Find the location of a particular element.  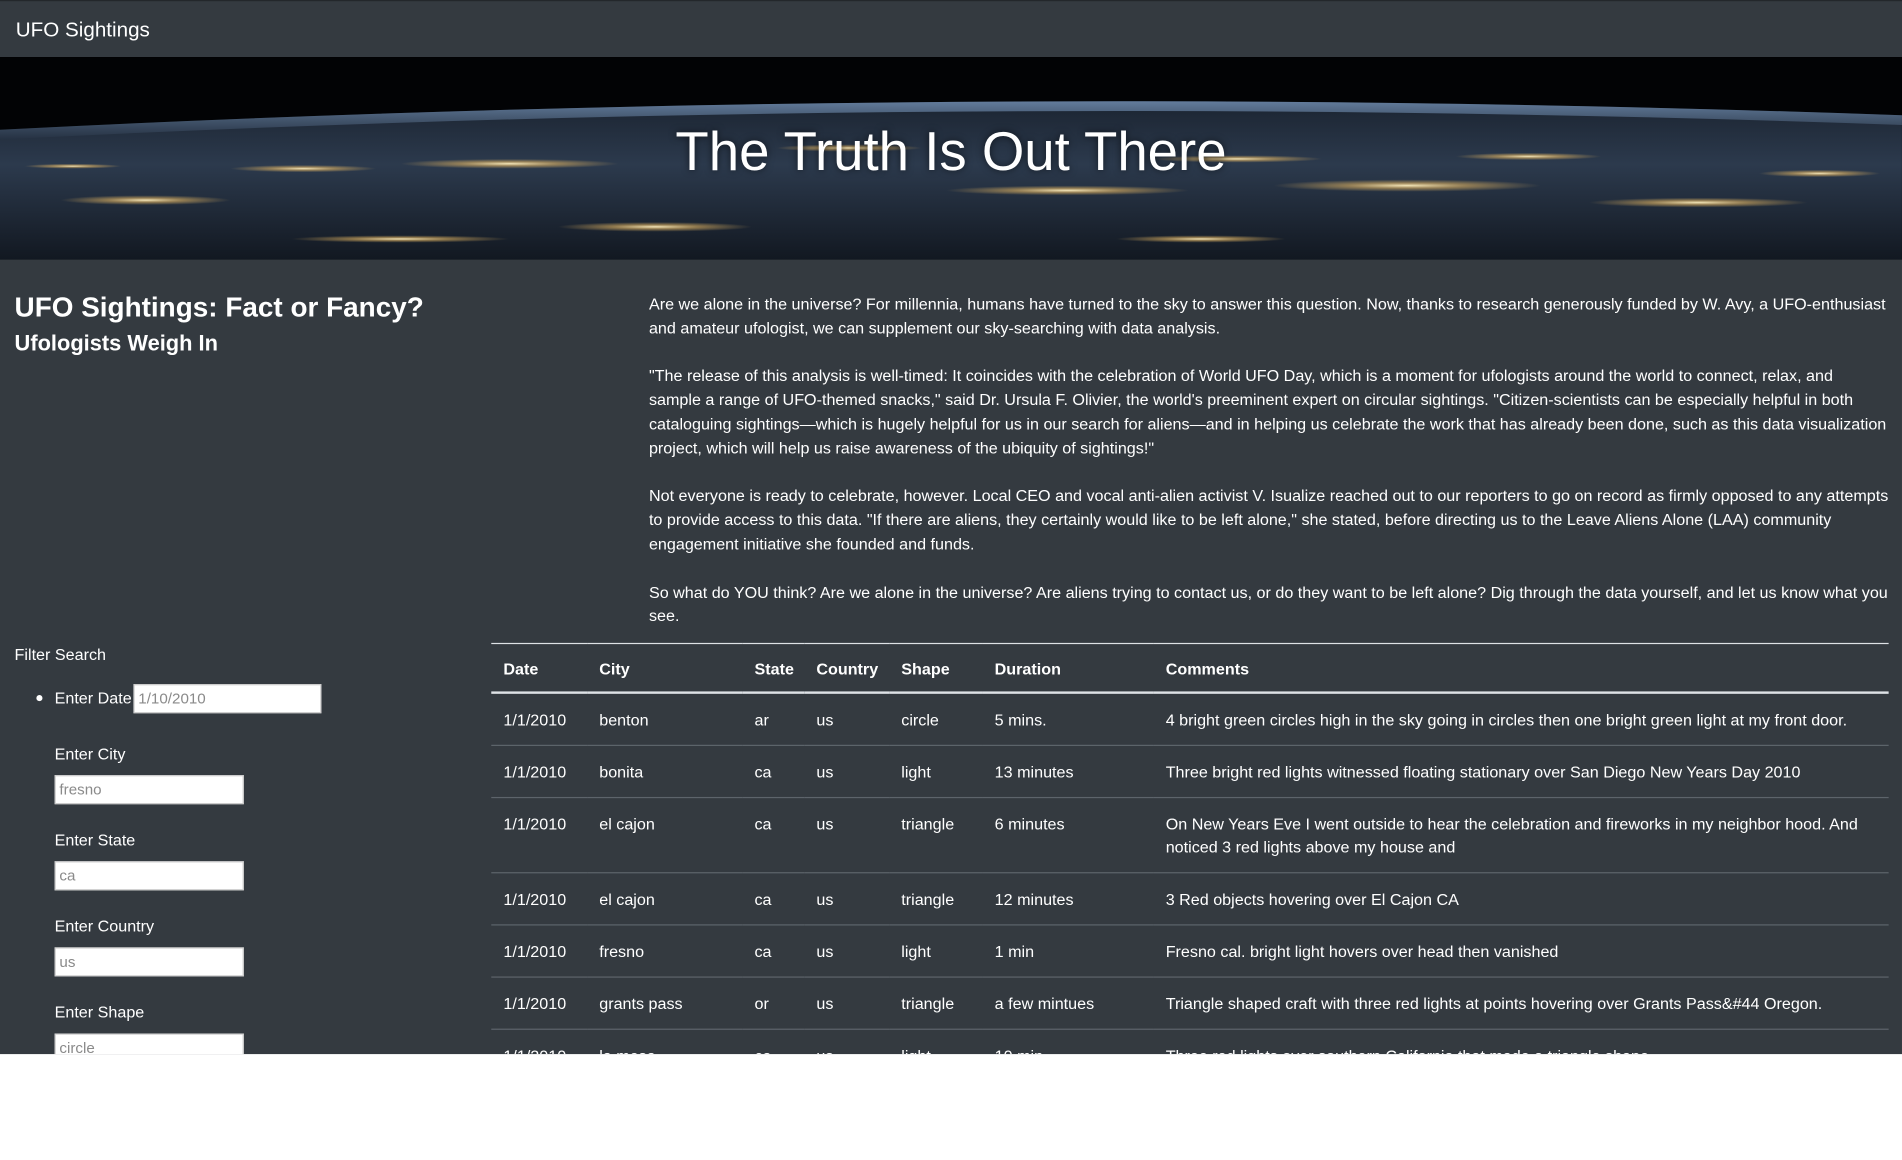

column-header-shape: Shape is located at coordinates (936, 668).